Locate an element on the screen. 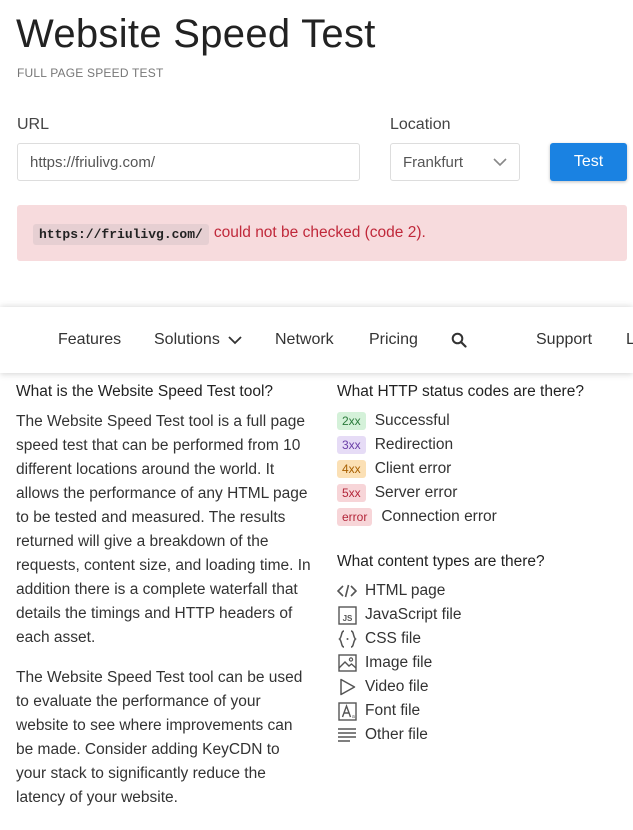 Image resolution: width=633 pixels, height=830 pixels. status-badge: 5xx is located at coordinates (351, 493).